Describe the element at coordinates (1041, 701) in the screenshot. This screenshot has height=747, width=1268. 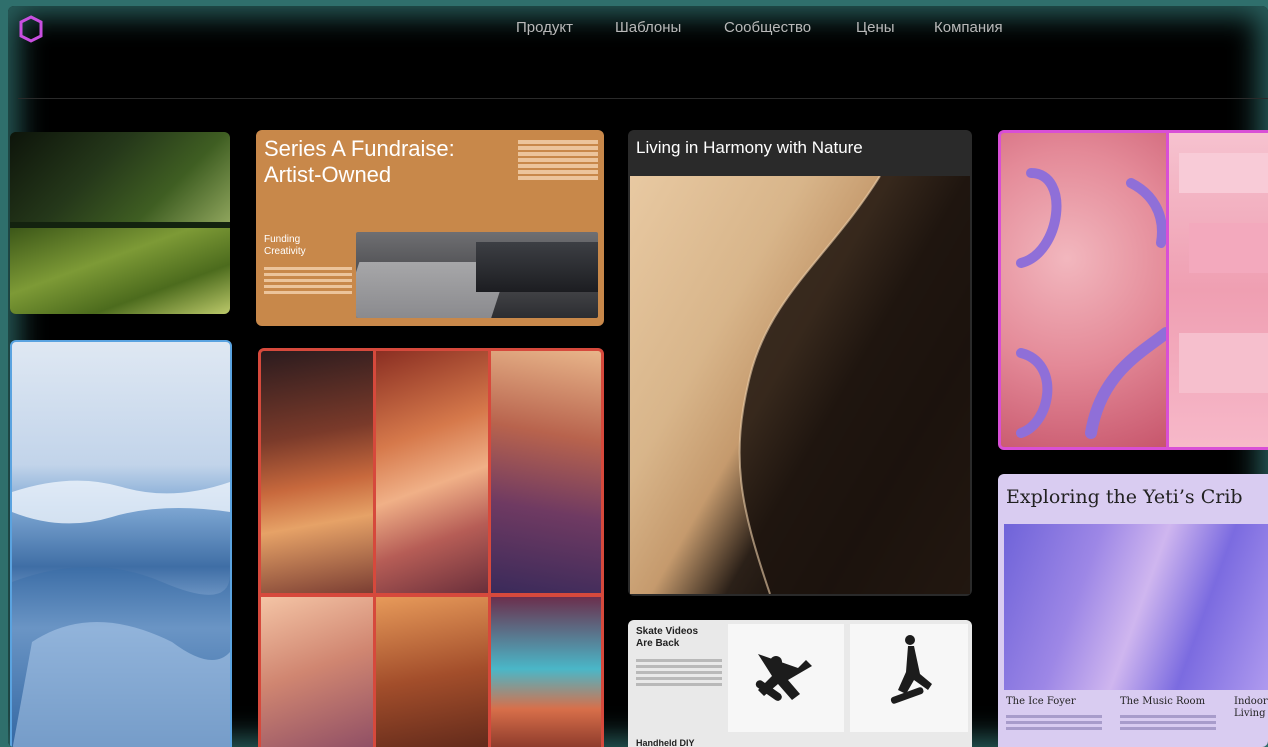
I see `yeti-col-title: The Ice Foyer` at that location.